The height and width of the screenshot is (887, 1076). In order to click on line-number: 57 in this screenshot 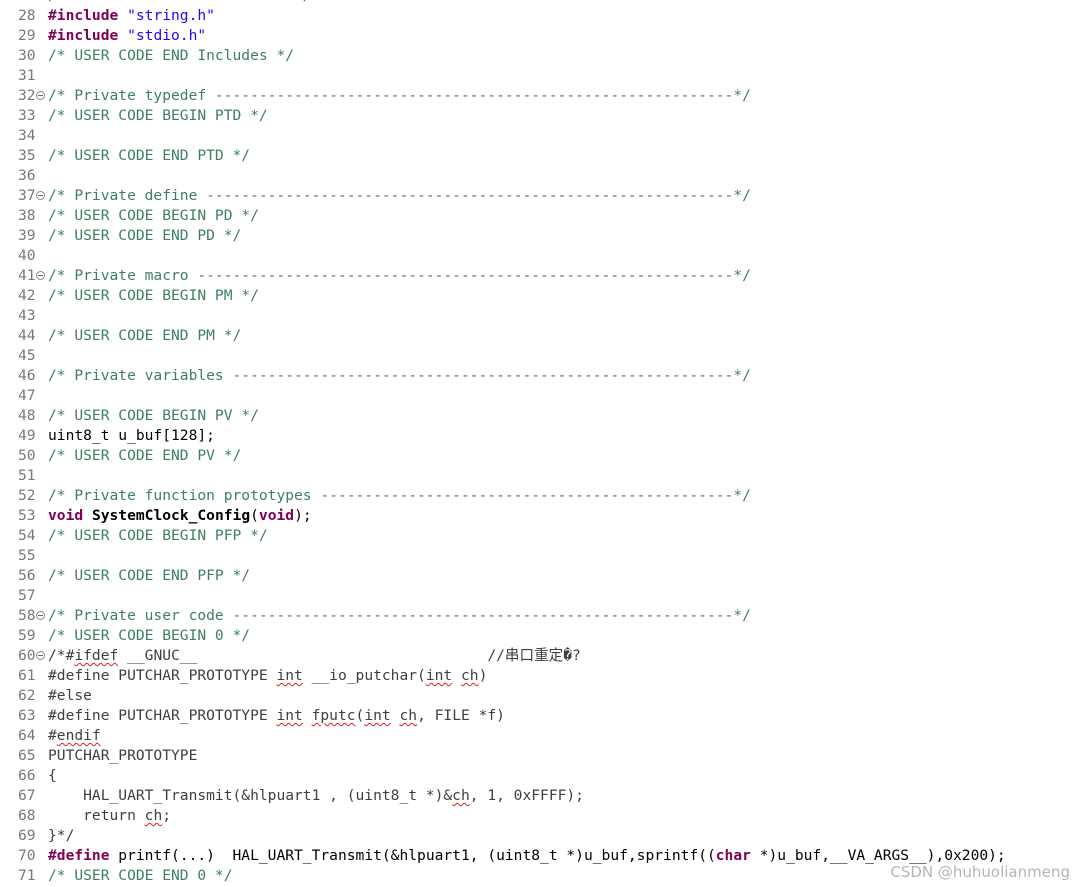, I will do `click(27, 595)`.